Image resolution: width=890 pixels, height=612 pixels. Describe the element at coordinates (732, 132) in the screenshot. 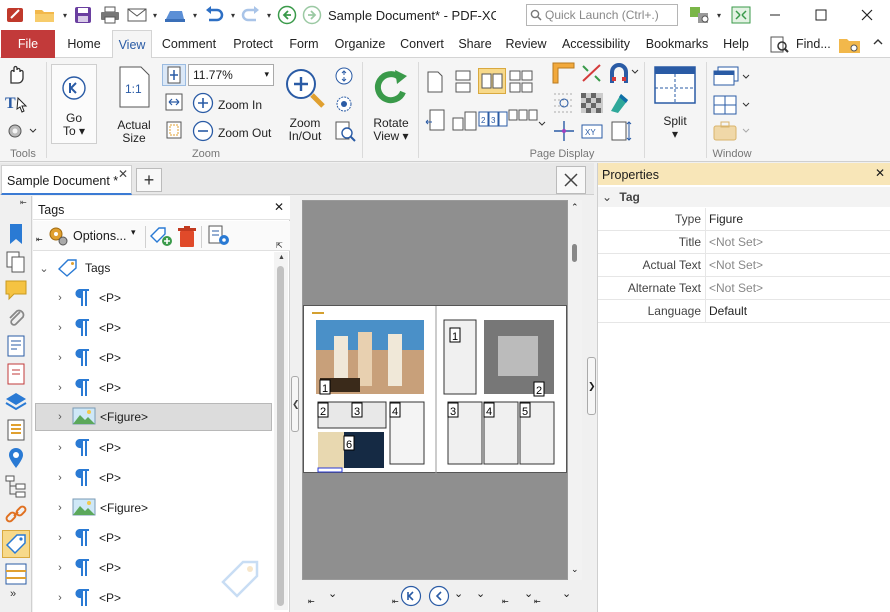

I see `workspace-briefcase-icon` at that location.